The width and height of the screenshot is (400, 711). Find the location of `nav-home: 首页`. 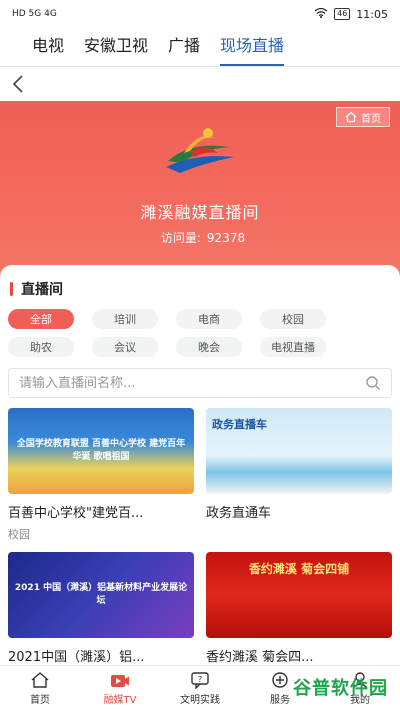

nav-home: 首页 is located at coordinates (40, 688).